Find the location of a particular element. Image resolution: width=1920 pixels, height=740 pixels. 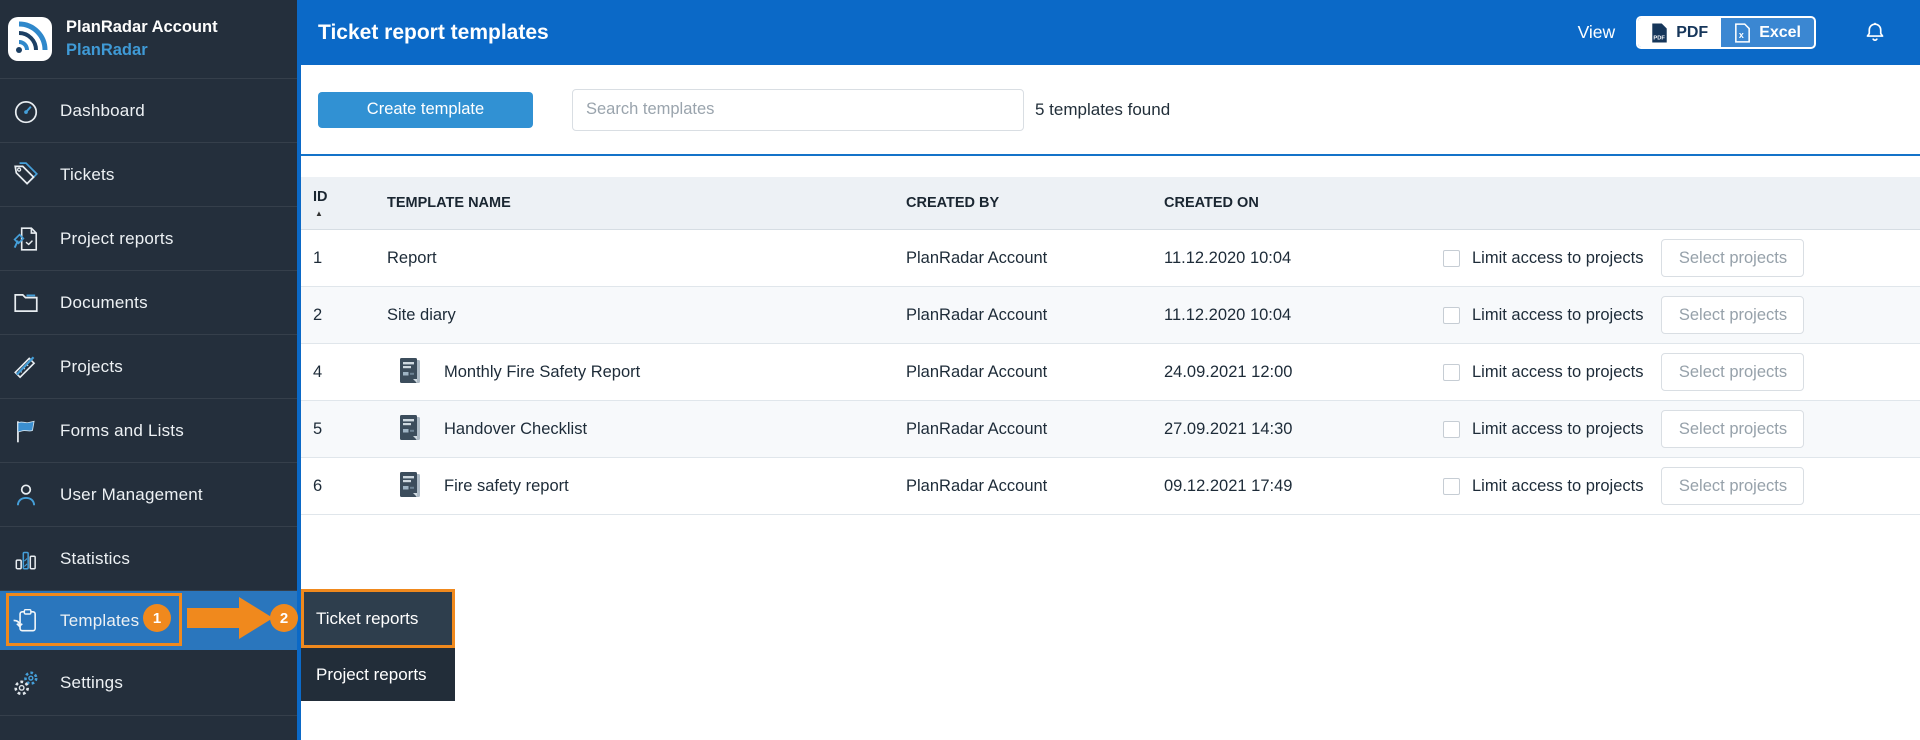

excel-file-icon: x is located at coordinates (1742, 32).